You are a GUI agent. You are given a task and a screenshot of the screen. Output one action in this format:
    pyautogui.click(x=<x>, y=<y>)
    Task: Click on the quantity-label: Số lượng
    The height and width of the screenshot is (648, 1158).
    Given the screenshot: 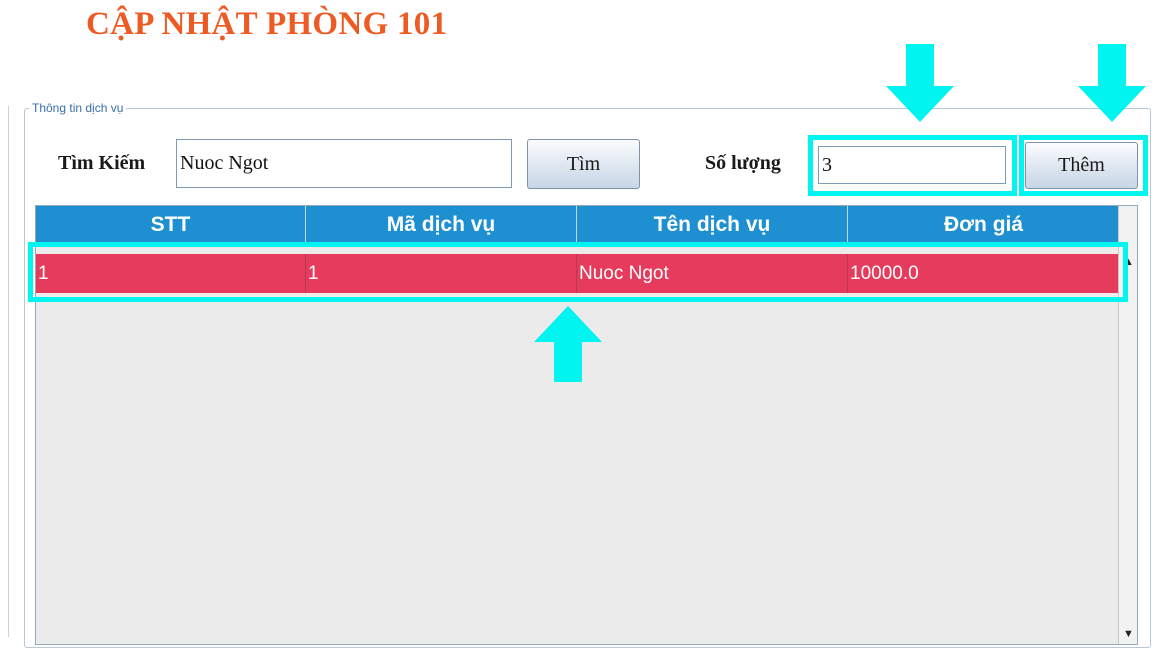 What is the action you would take?
    pyautogui.click(x=743, y=163)
    